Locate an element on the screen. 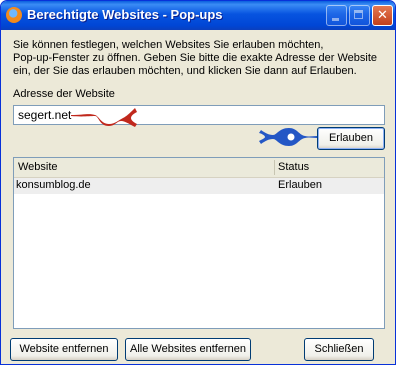 The width and height of the screenshot is (396, 365). maximize-icon is located at coordinates (359, 15).